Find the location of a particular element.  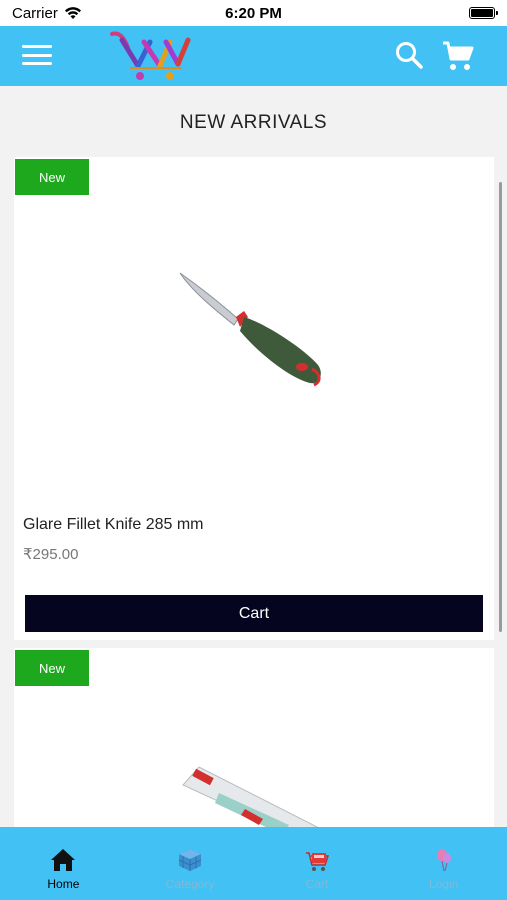

tab-category: Category is located at coordinates (190, 863).